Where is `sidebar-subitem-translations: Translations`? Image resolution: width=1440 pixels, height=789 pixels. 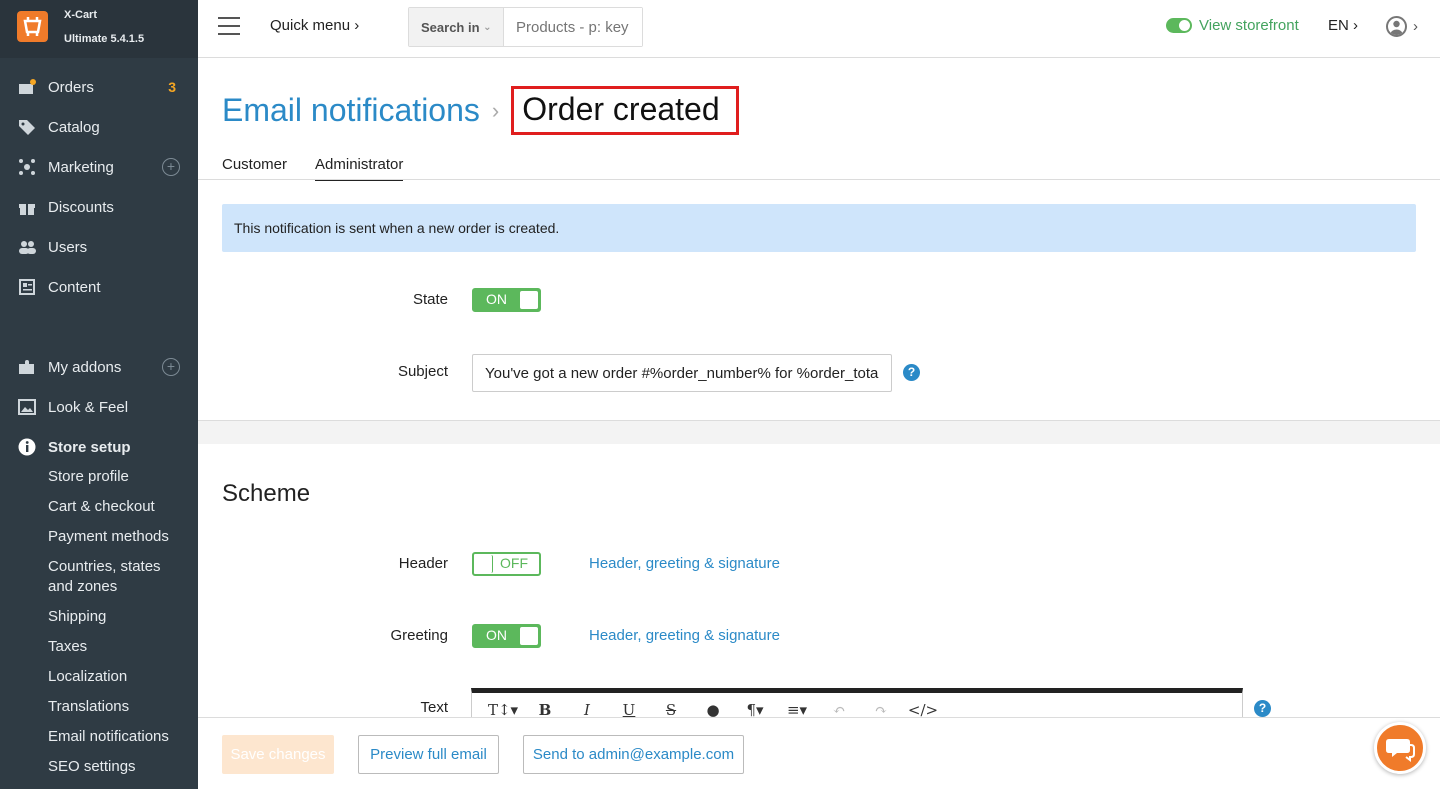
sidebar-subitem-translations: Translations is located at coordinates (88, 707).